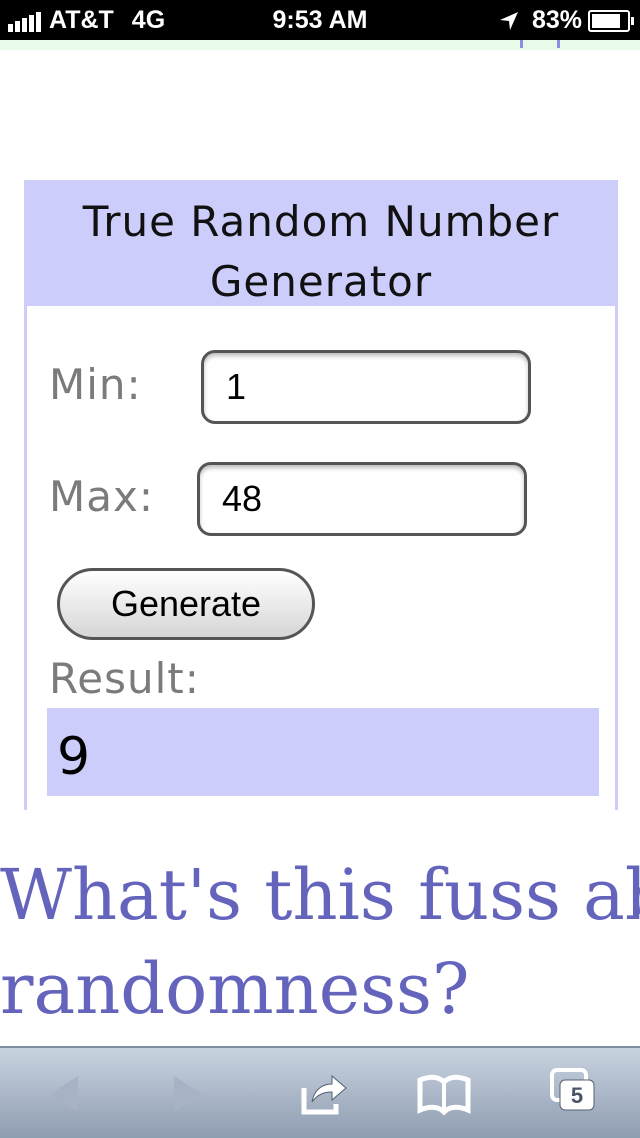  Describe the element at coordinates (362, 499) in the screenshot. I see `max-input: 48` at that location.